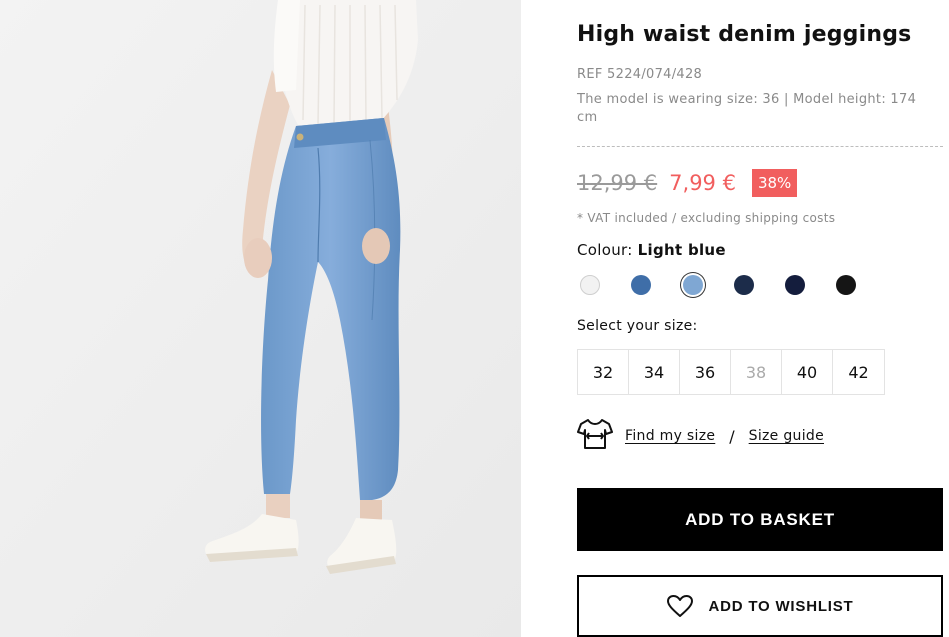 Image resolution: width=949 pixels, height=637 pixels. Describe the element at coordinates (641, 285) in the screenshot. I see `colour-swatch-mid-blue` at that location.